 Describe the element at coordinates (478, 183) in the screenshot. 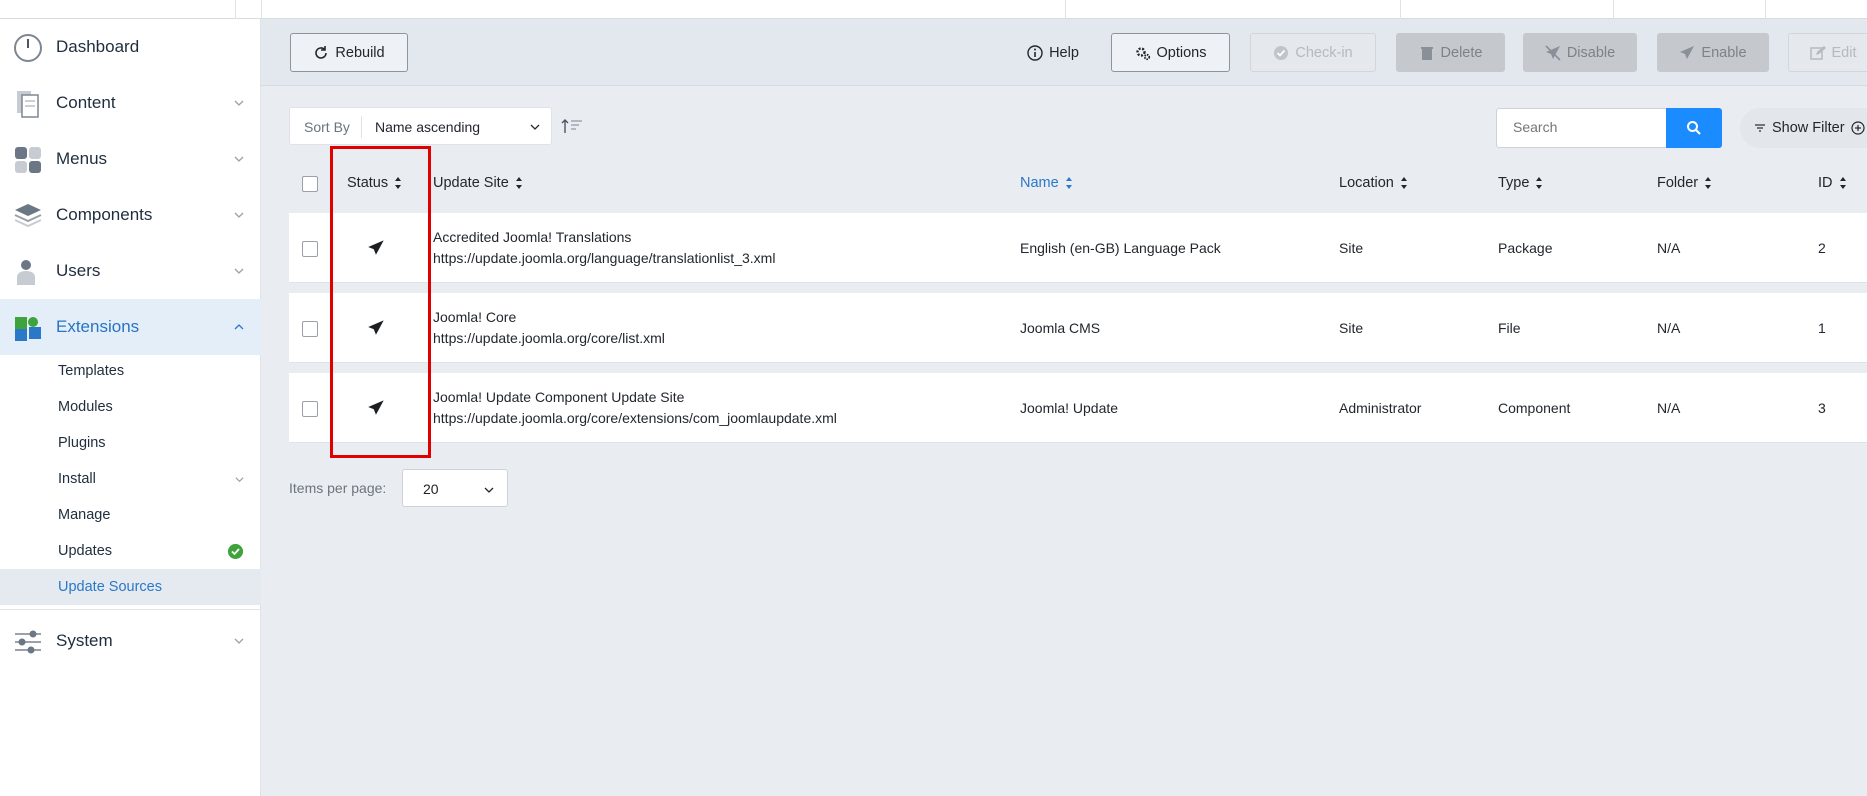

I see `column-header-update-site: Update Site` at that location.